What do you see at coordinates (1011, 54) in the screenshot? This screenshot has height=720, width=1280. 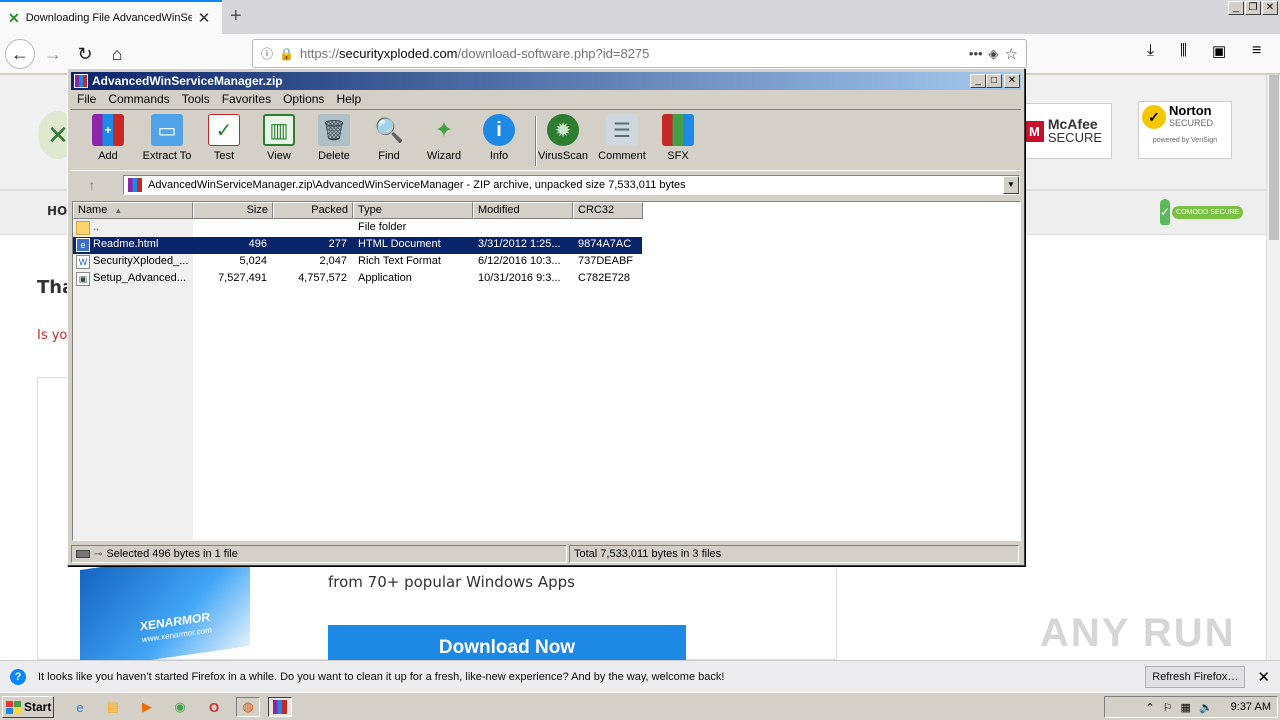 I see `bookmark-star-icon: ☆` at bounding box center [1011, 54].